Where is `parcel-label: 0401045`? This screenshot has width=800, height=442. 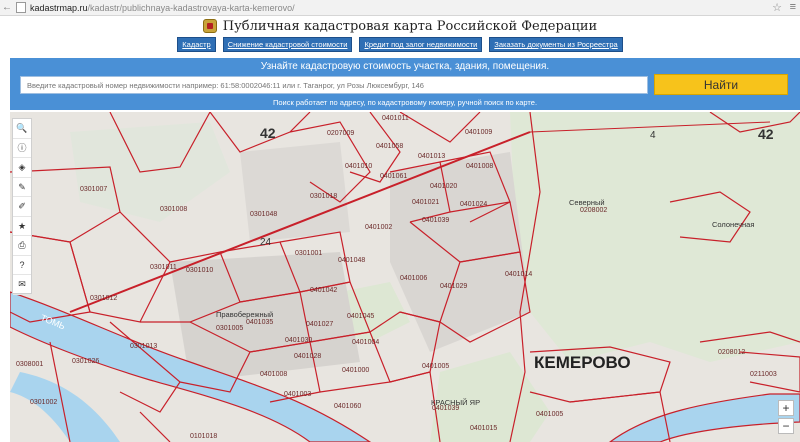 parcel-label: 0401045 is located at coordinates (360, 316).